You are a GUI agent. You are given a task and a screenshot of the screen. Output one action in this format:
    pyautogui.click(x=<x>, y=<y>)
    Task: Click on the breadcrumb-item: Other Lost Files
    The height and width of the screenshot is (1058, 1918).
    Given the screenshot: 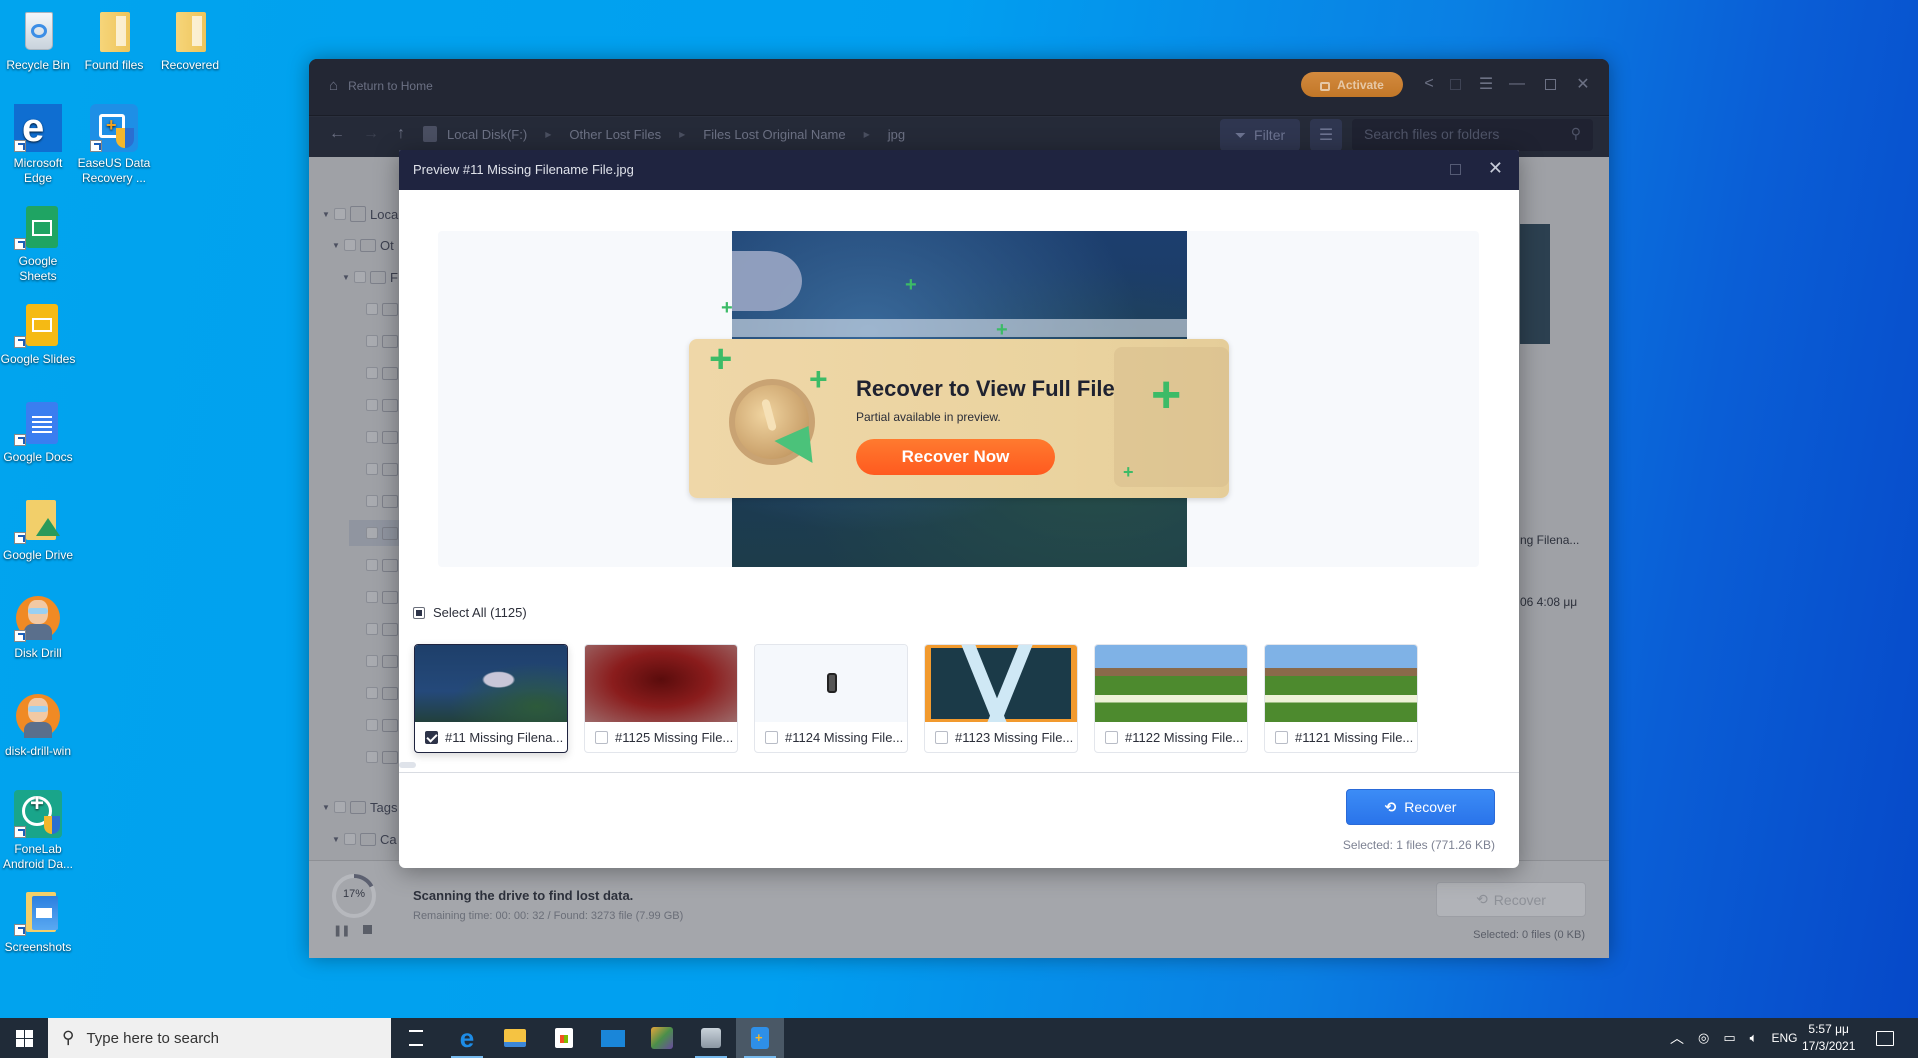 What is the action you would take?
    pyautogui.click(x=615, y=134)
    